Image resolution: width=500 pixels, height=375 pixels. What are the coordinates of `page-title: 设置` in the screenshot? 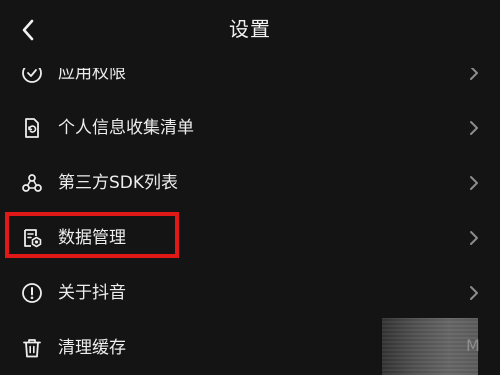 It's located at (250, 29).